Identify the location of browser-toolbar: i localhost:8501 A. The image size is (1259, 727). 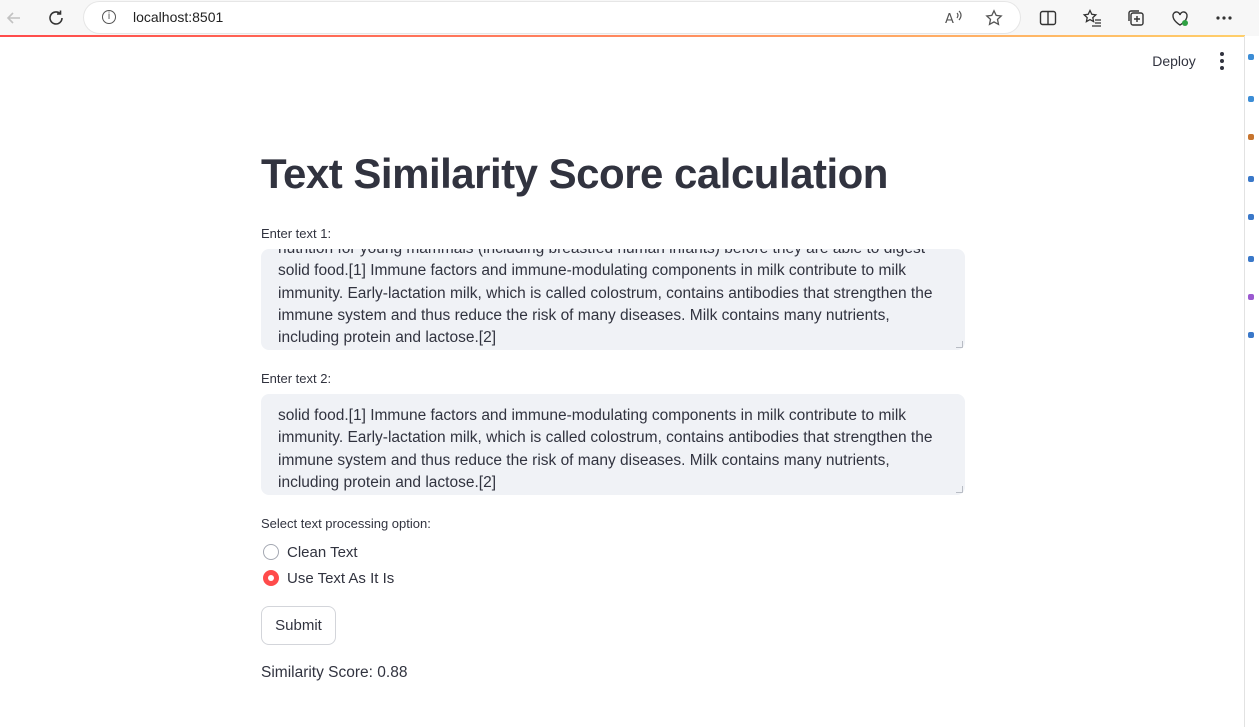
(629, 18).